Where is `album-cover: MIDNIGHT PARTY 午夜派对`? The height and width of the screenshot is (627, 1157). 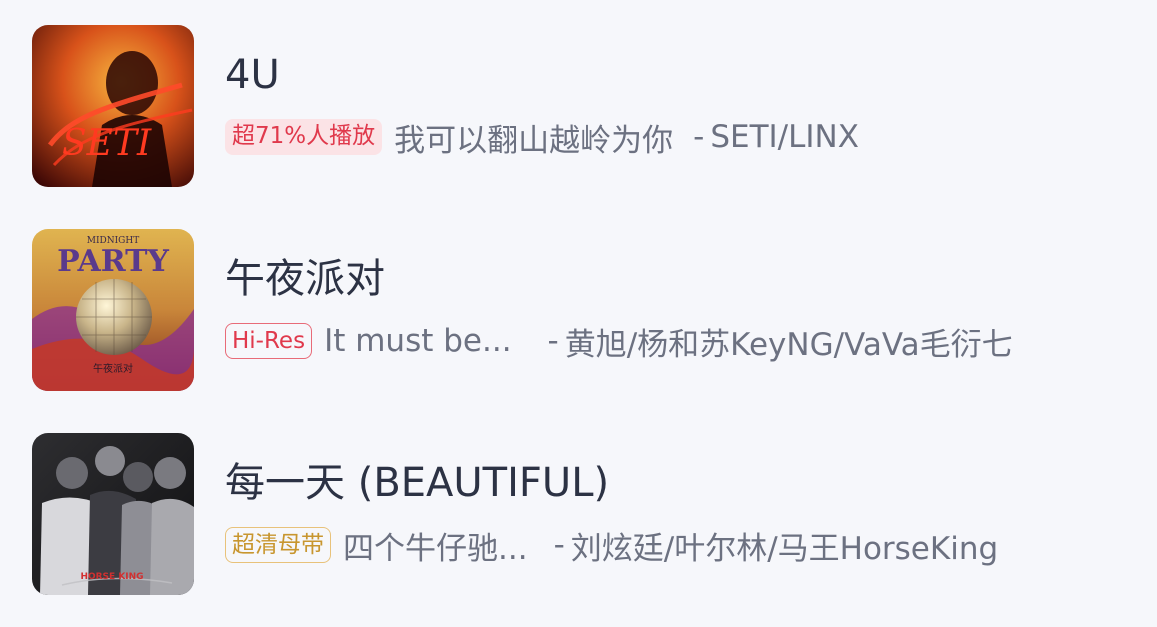 album-cover: MIDNIGHT PARTY 午夜派对 is located at coordinates (113, 310).